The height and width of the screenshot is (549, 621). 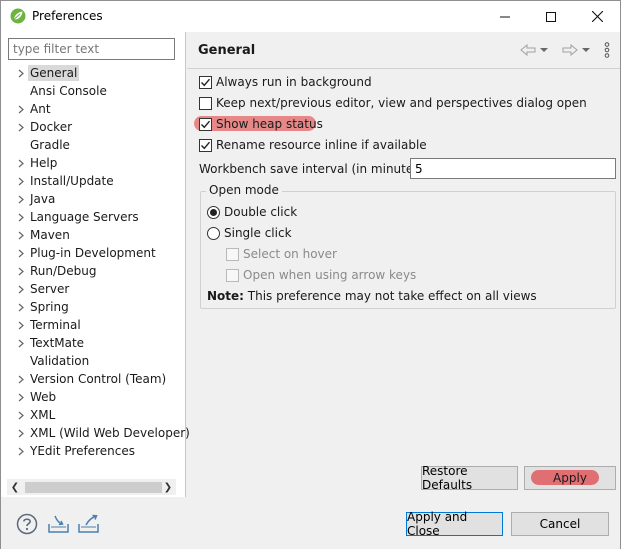 I want to click on tree-item-xml-wild-web-developer: XML (Wild Web Developer), so click(x=103, y=433).